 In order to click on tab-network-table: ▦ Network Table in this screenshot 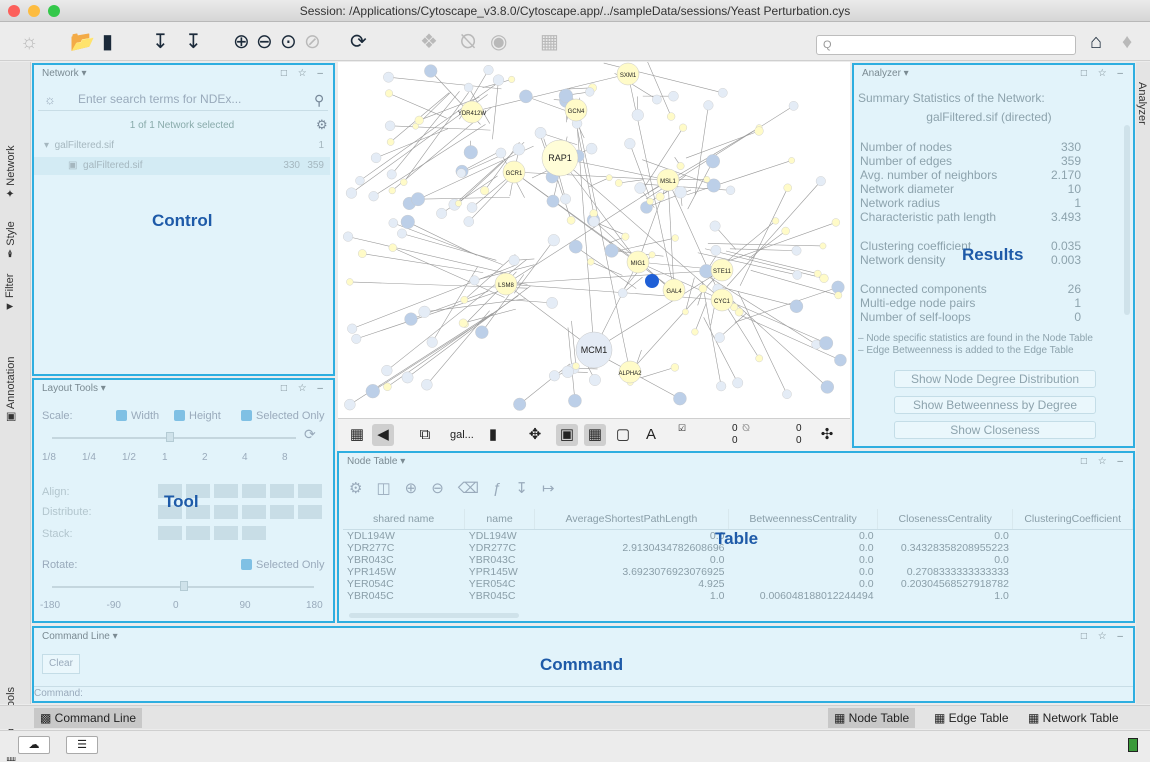, I will do `click(1073, 718)`.